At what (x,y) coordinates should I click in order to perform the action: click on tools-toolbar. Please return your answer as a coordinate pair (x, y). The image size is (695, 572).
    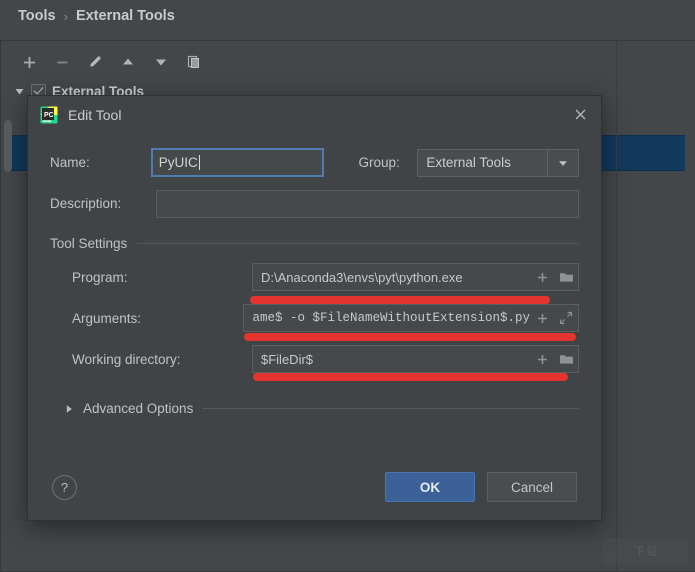
    Looking at the image, I should click on (111, 62).